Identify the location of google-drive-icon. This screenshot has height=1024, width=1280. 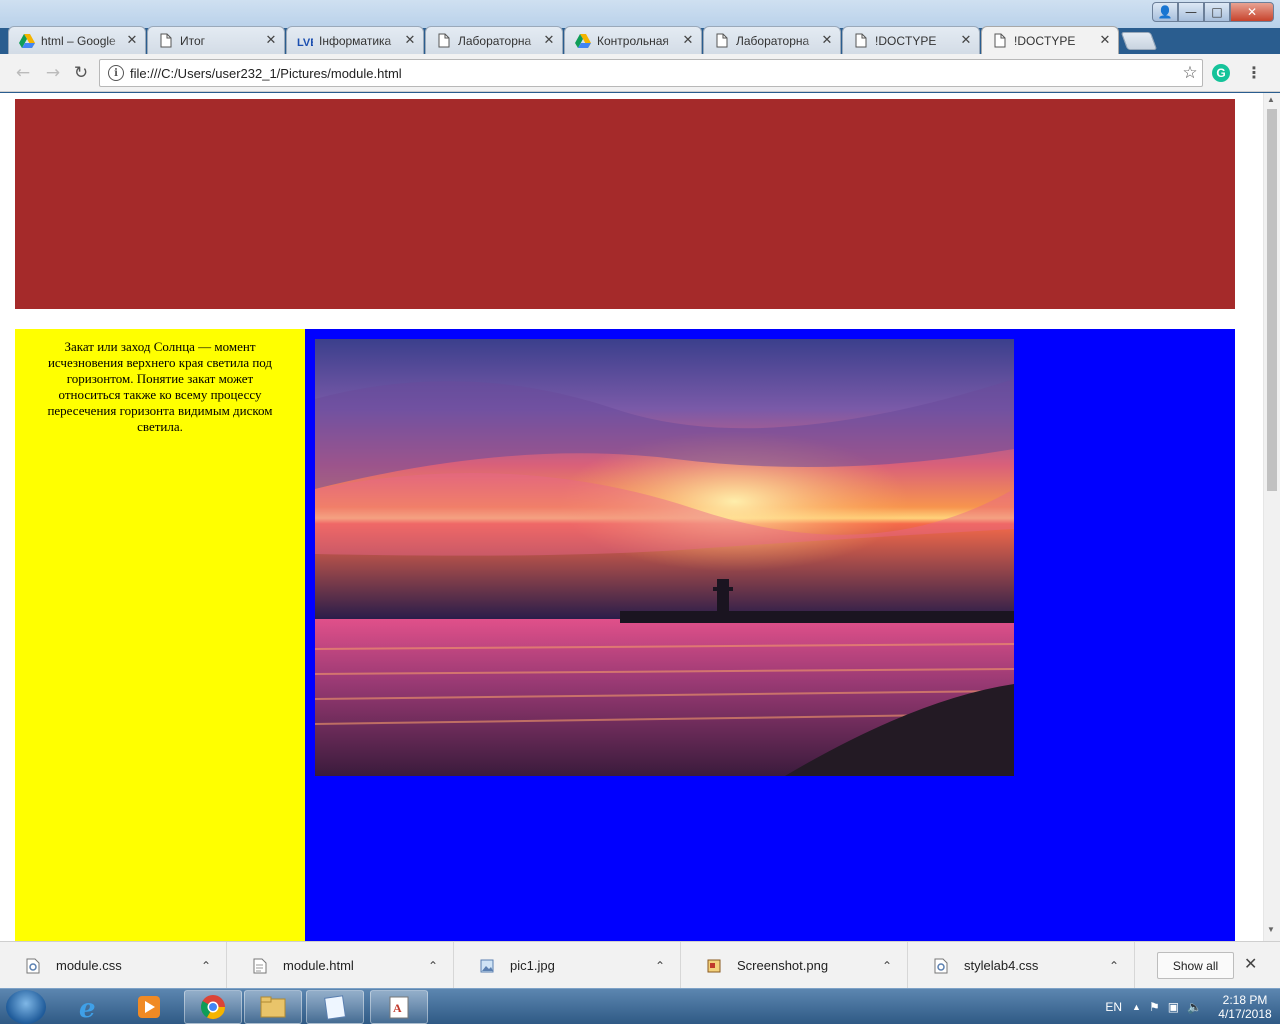
(27, 41).